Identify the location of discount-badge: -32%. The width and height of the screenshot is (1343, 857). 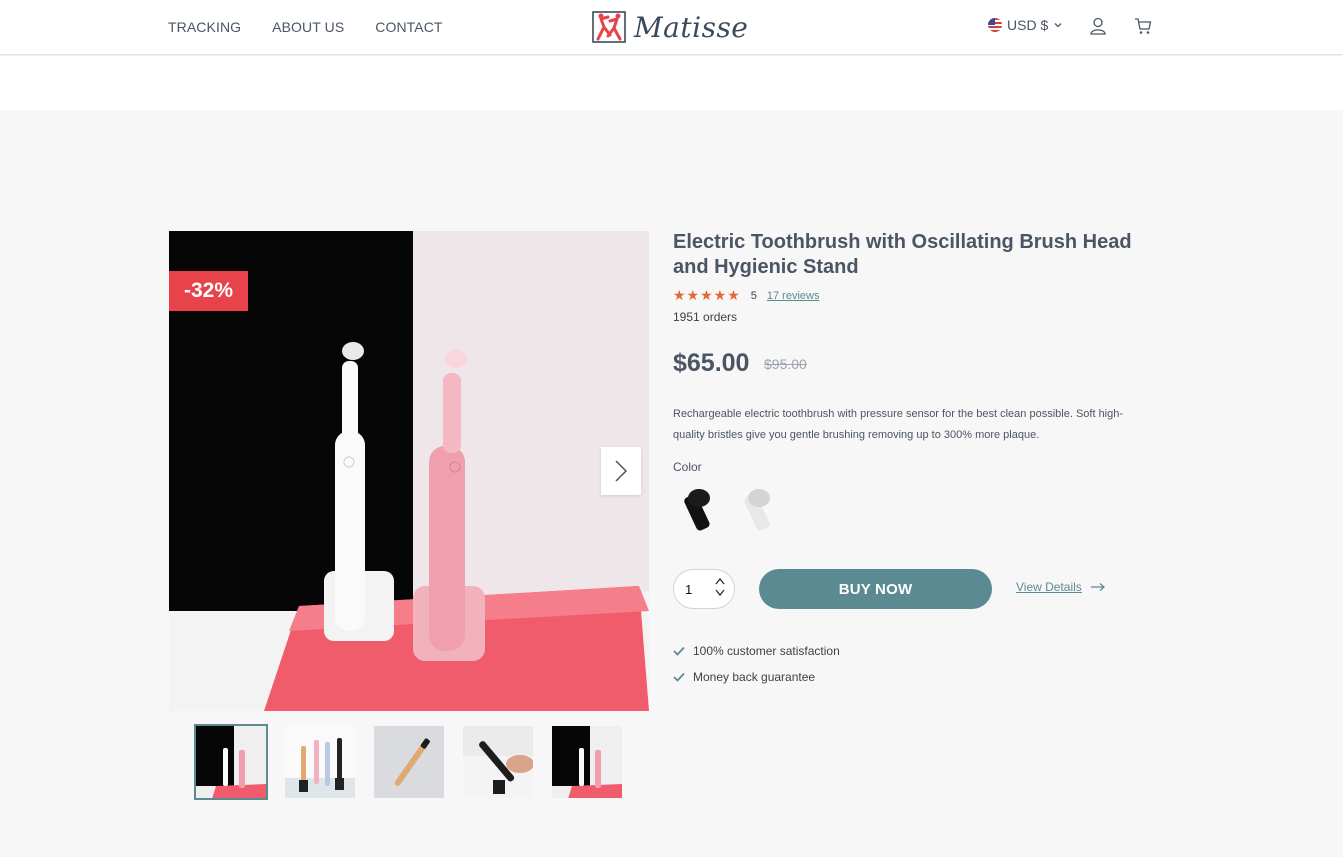
(208, 291).